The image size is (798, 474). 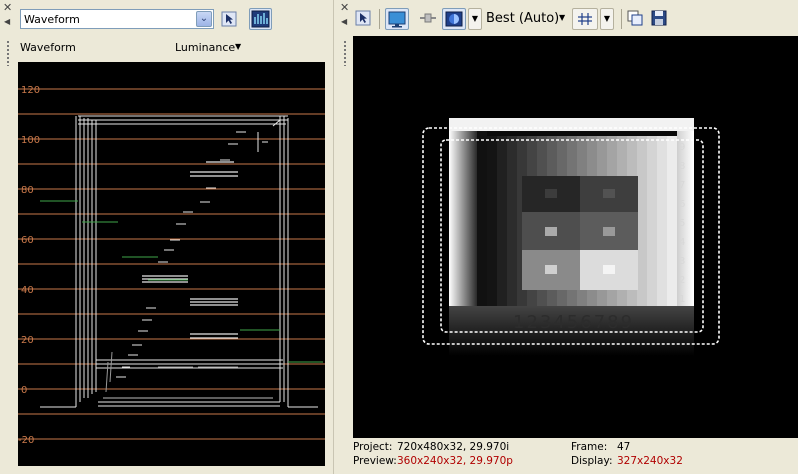 I want to click on external-monitor-button, so click(x=397, y=19).